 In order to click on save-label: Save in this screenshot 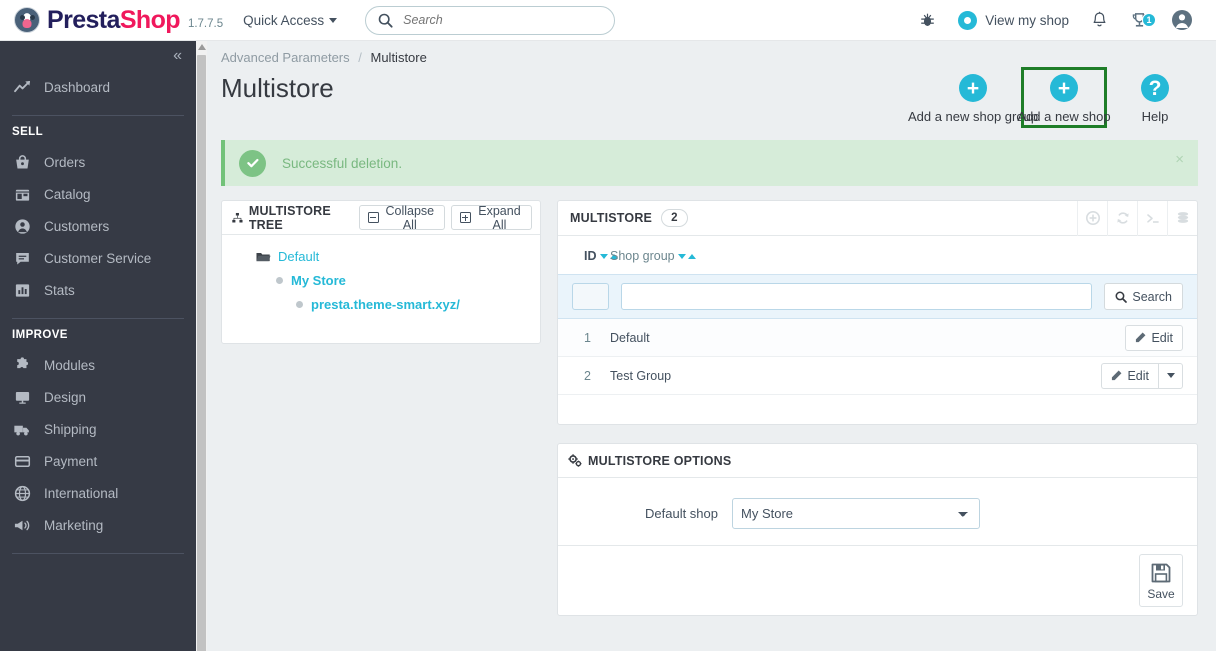, I will do `click(1161, 594)`.